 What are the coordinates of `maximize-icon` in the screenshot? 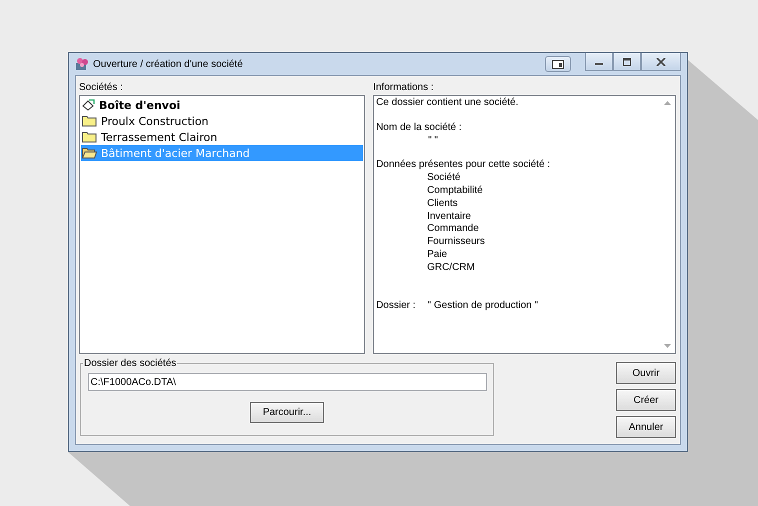 It's located at (627, 62).